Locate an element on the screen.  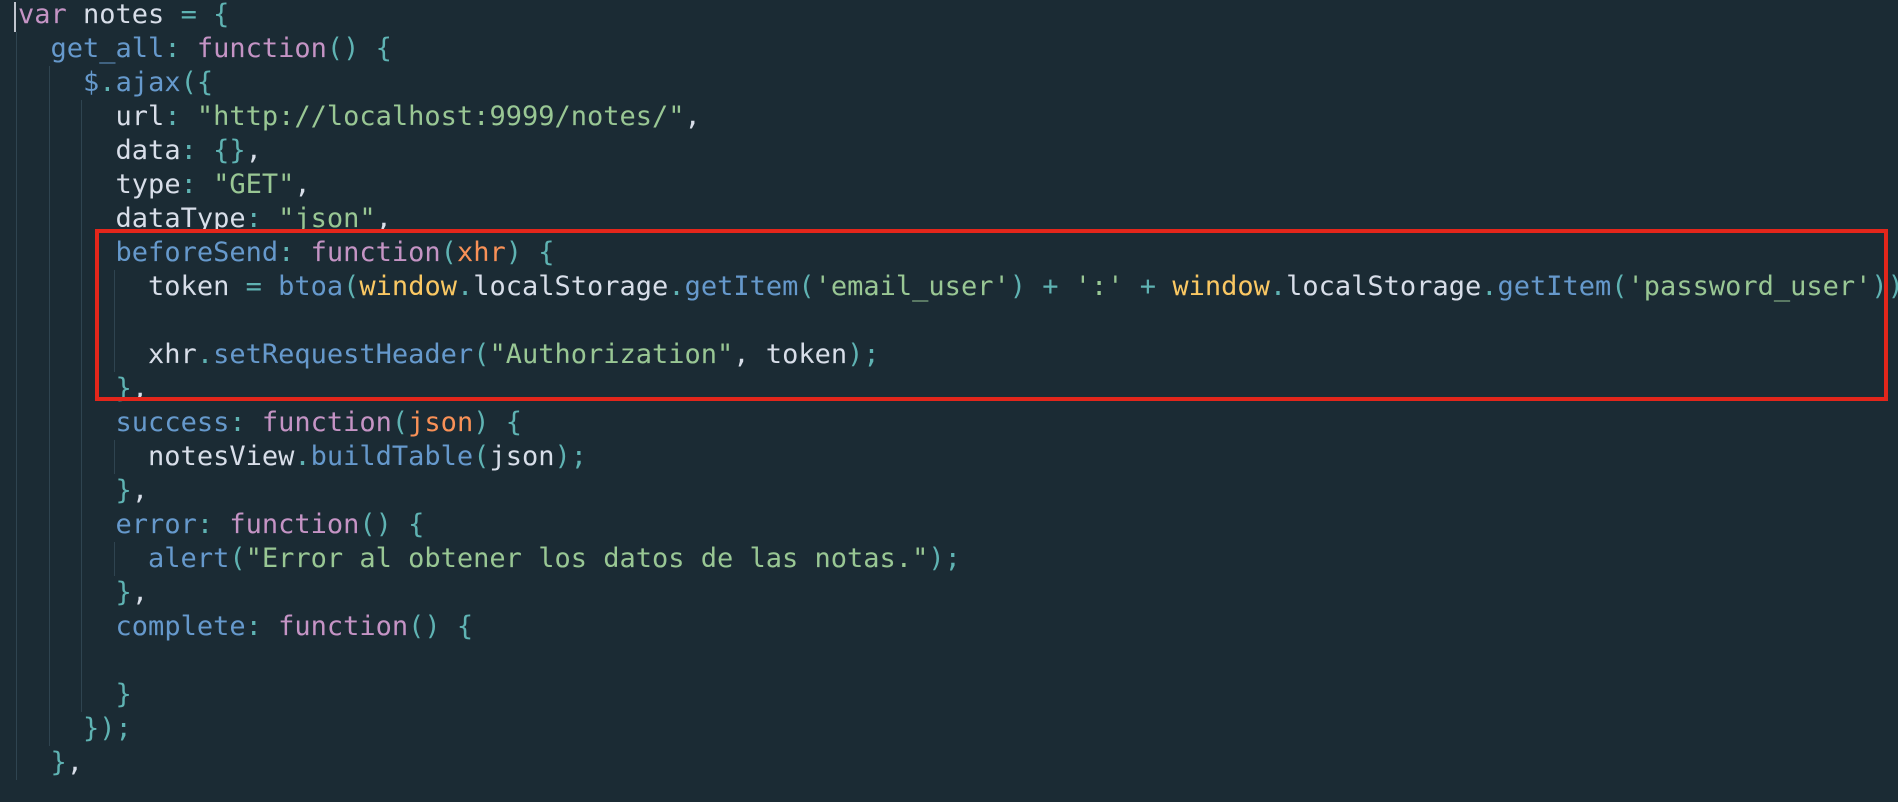
code-line: url: "http://localhost:9999/notes/", is located at coordinates (957, 117).